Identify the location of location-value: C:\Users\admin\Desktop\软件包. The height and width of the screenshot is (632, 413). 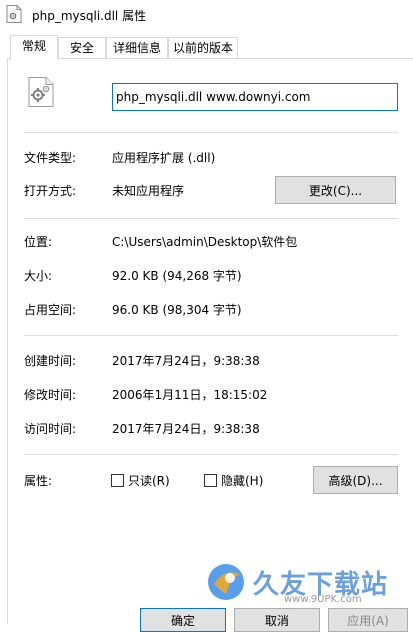
(205, 242).